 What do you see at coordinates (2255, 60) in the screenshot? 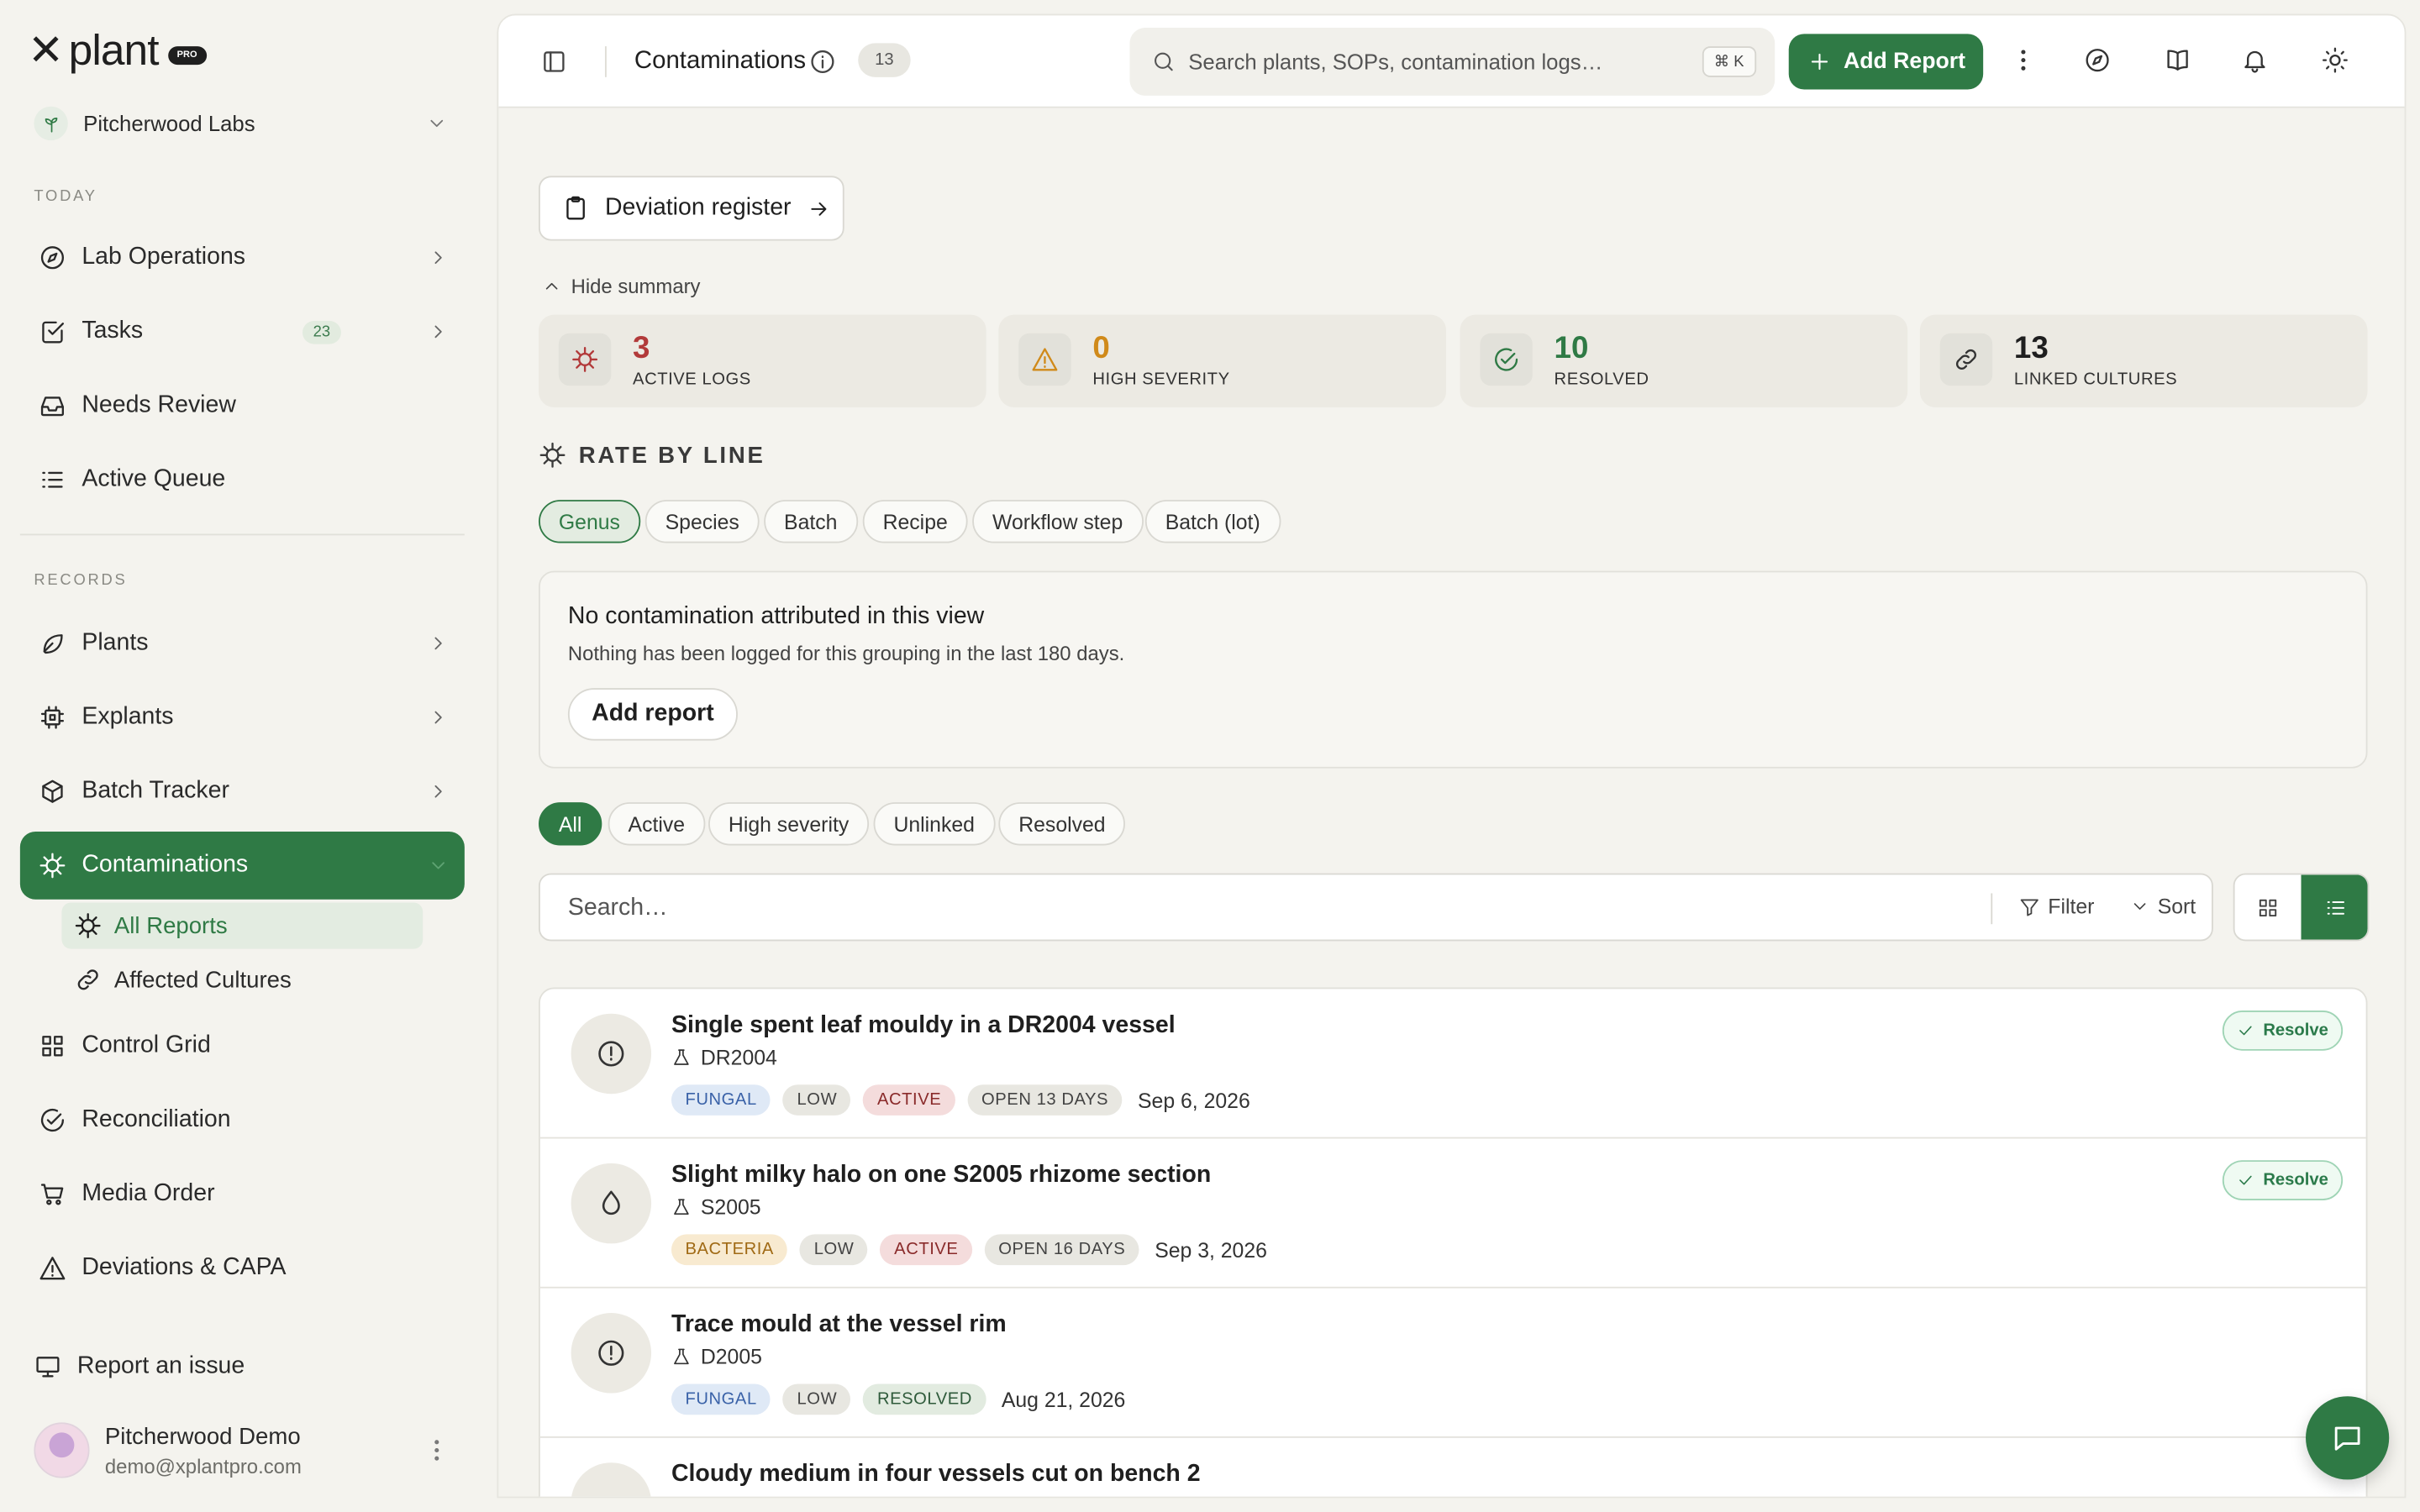
I see `bell-icon` at bounding box center [2255, 60].